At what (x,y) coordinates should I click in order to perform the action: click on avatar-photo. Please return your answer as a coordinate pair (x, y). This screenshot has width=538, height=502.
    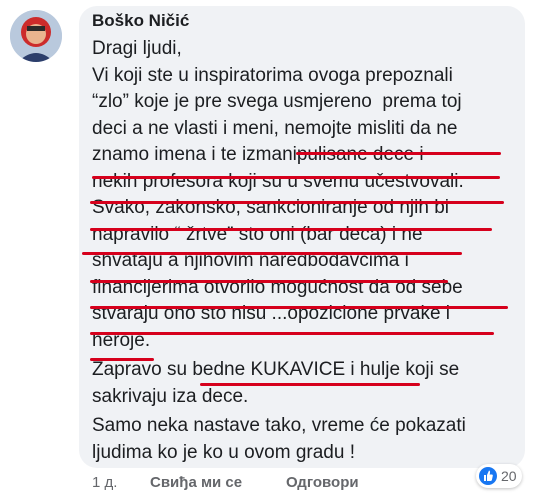
    Looking at the image, I should click on (36, 36).